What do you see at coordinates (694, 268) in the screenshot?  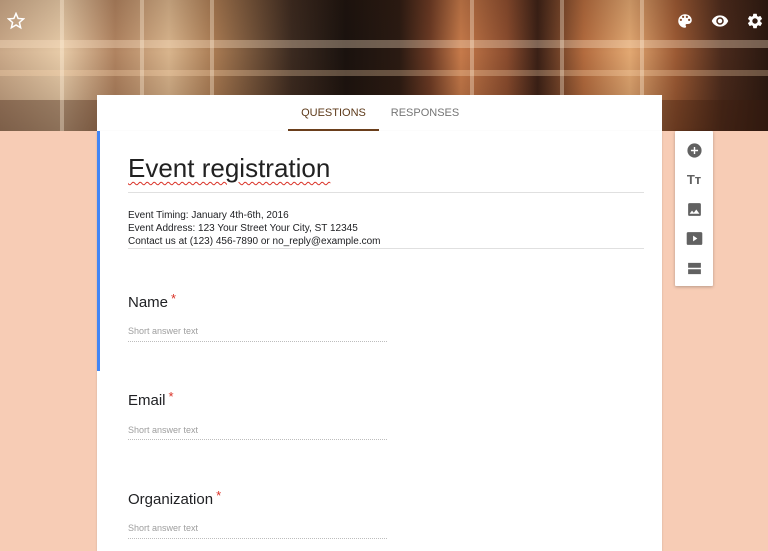 I see `add-section-icon` at bounding box center [694, 268].